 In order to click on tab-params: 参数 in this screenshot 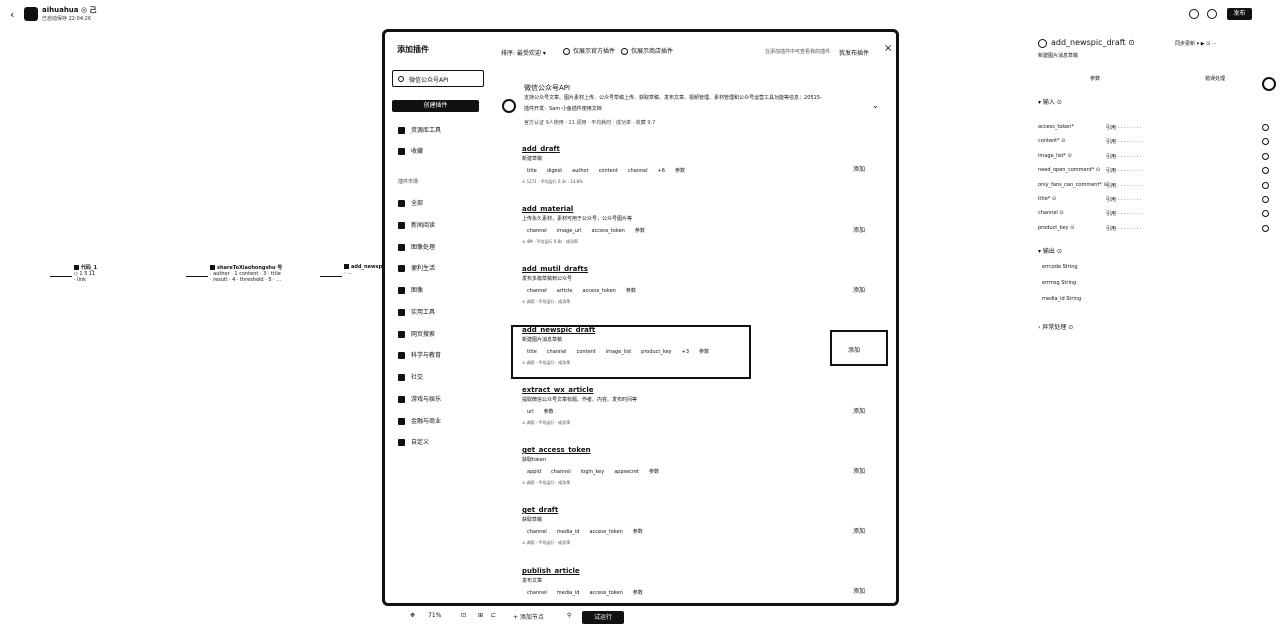, I will do `click(1095, 78)`.